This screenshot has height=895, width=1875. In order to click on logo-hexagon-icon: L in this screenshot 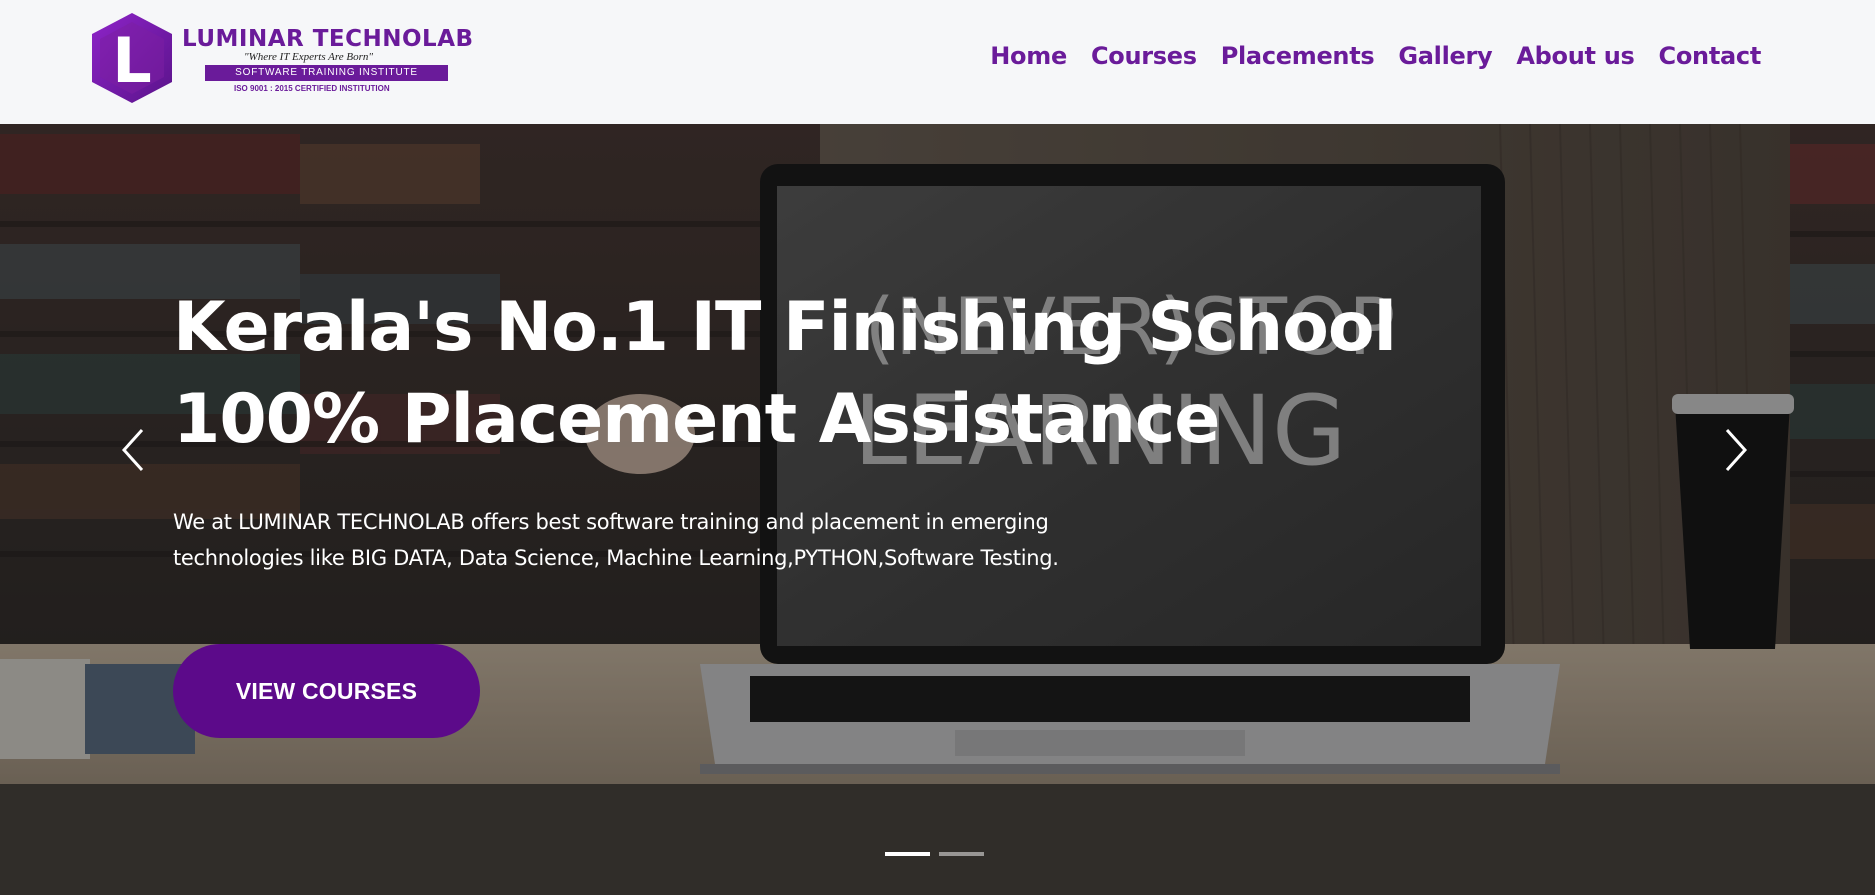, I will do `click(132, 58)`.